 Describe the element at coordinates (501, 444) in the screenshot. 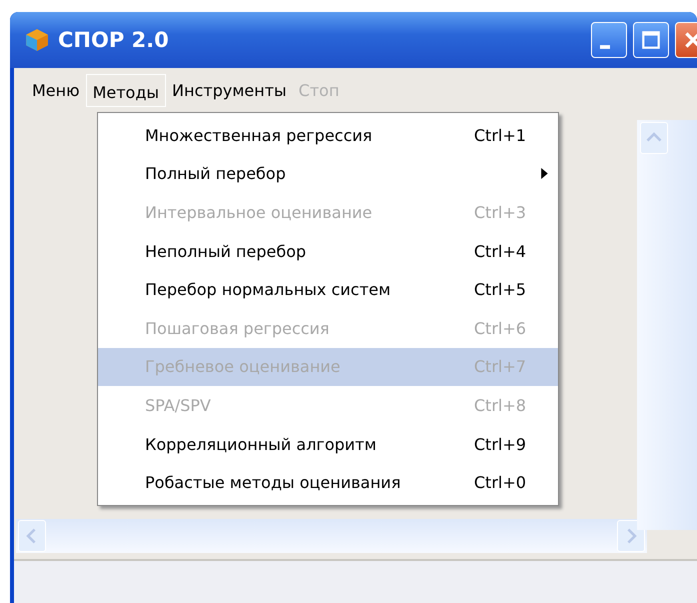

I see `shortcut-label: Ctrl+9` at that location.